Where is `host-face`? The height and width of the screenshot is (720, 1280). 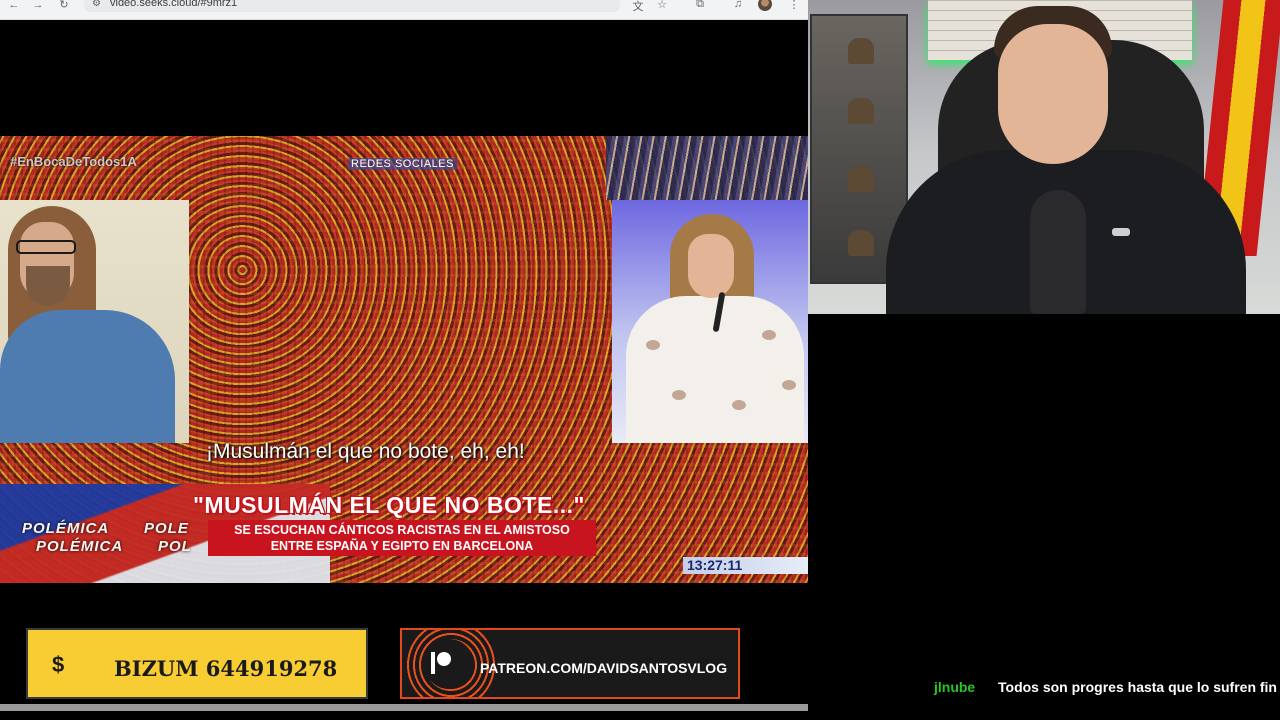 host-face is located at coordinates (711, 266).